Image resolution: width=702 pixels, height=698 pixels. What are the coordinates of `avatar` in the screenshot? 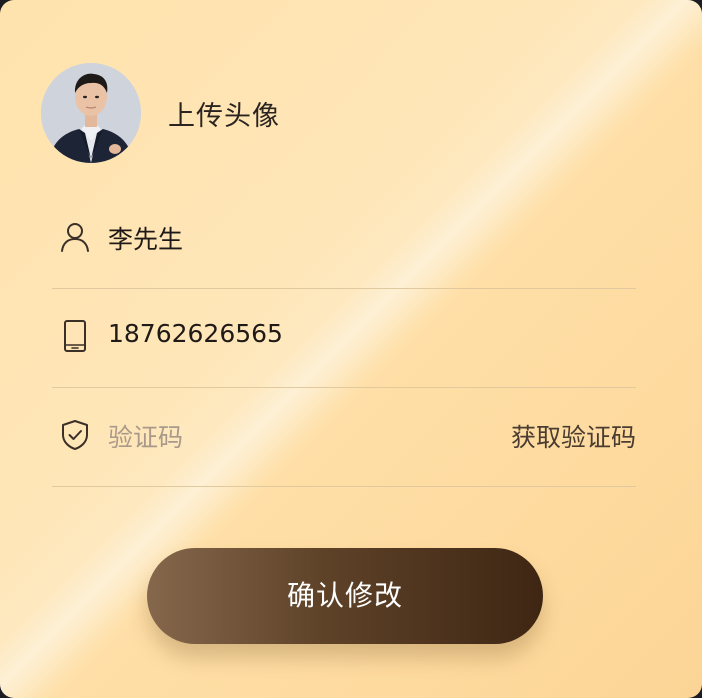 It's located at (91, 113).